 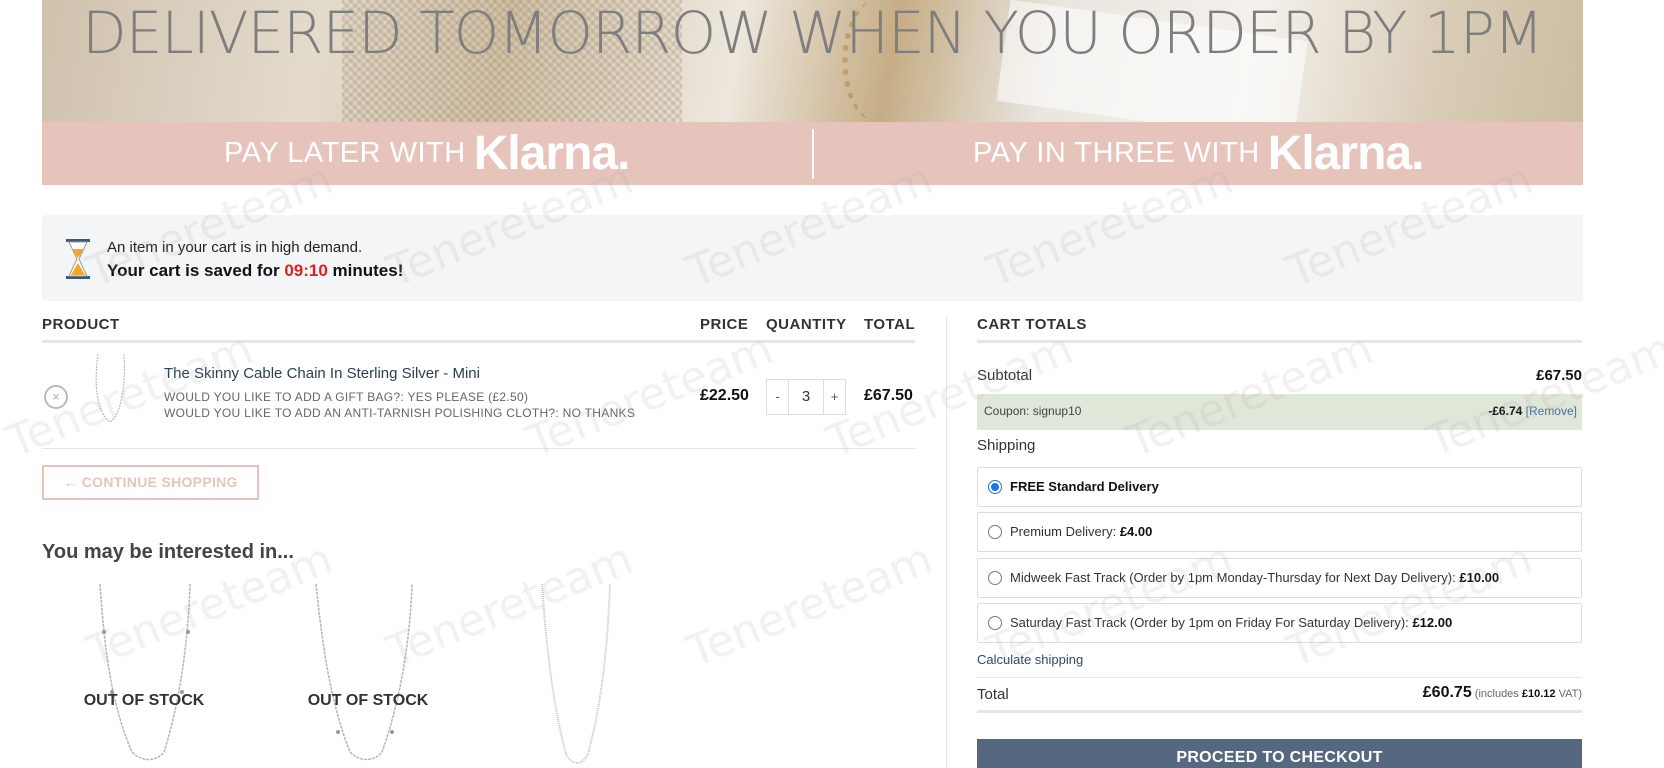 I want to click on header-price: PRICE, so click(x=724, y=324).